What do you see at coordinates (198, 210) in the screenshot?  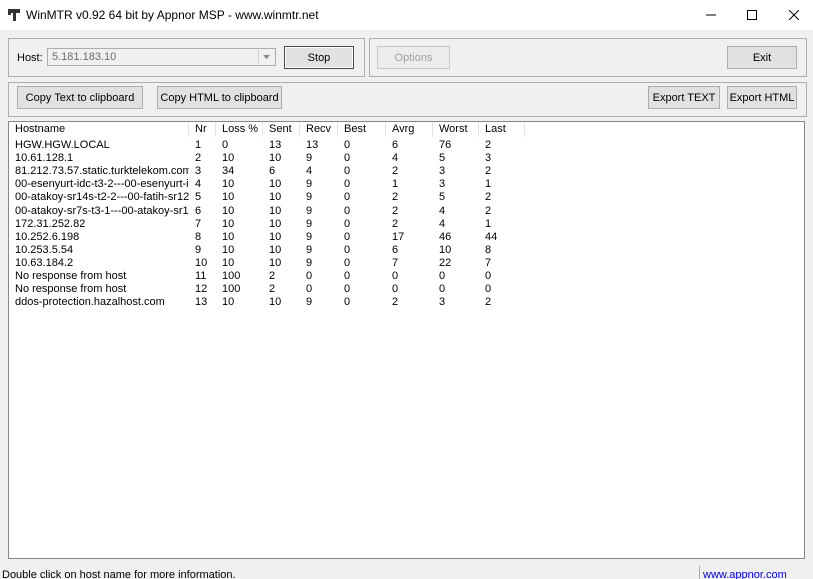 I see `cell-nr: 6` at bounding box center [198, 210].